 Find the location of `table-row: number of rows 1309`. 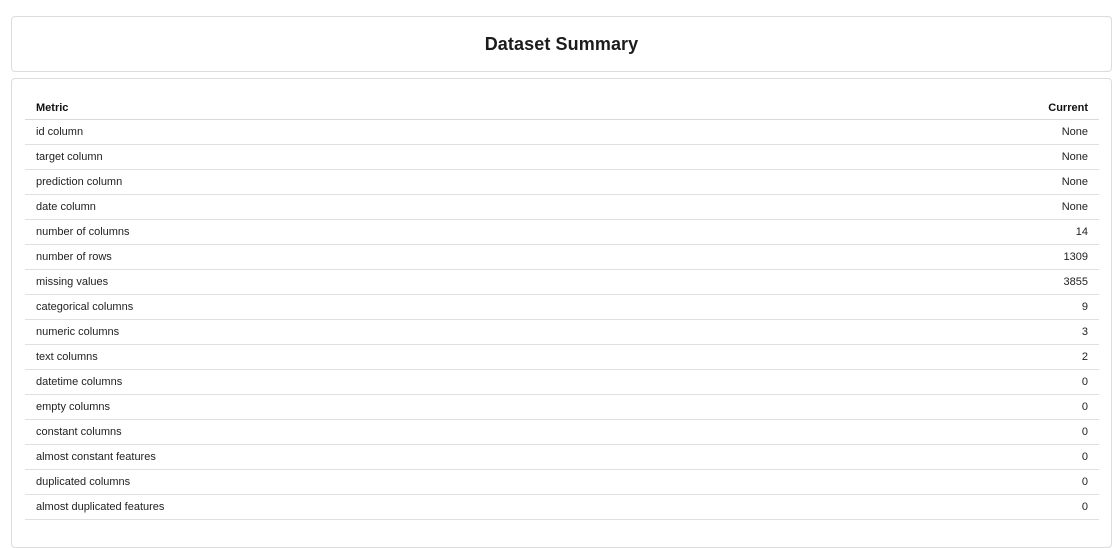

table-row: number of rows 1309 is located at coordinates (562, 257).